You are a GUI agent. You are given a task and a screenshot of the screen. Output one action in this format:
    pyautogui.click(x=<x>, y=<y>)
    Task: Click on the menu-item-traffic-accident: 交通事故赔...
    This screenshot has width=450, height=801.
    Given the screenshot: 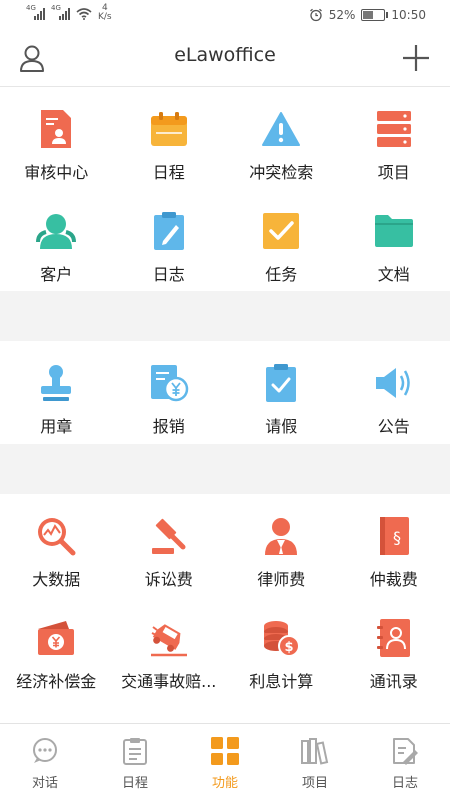 What is the action you would take?
    pyautogui.click(x=169, y=647)
    